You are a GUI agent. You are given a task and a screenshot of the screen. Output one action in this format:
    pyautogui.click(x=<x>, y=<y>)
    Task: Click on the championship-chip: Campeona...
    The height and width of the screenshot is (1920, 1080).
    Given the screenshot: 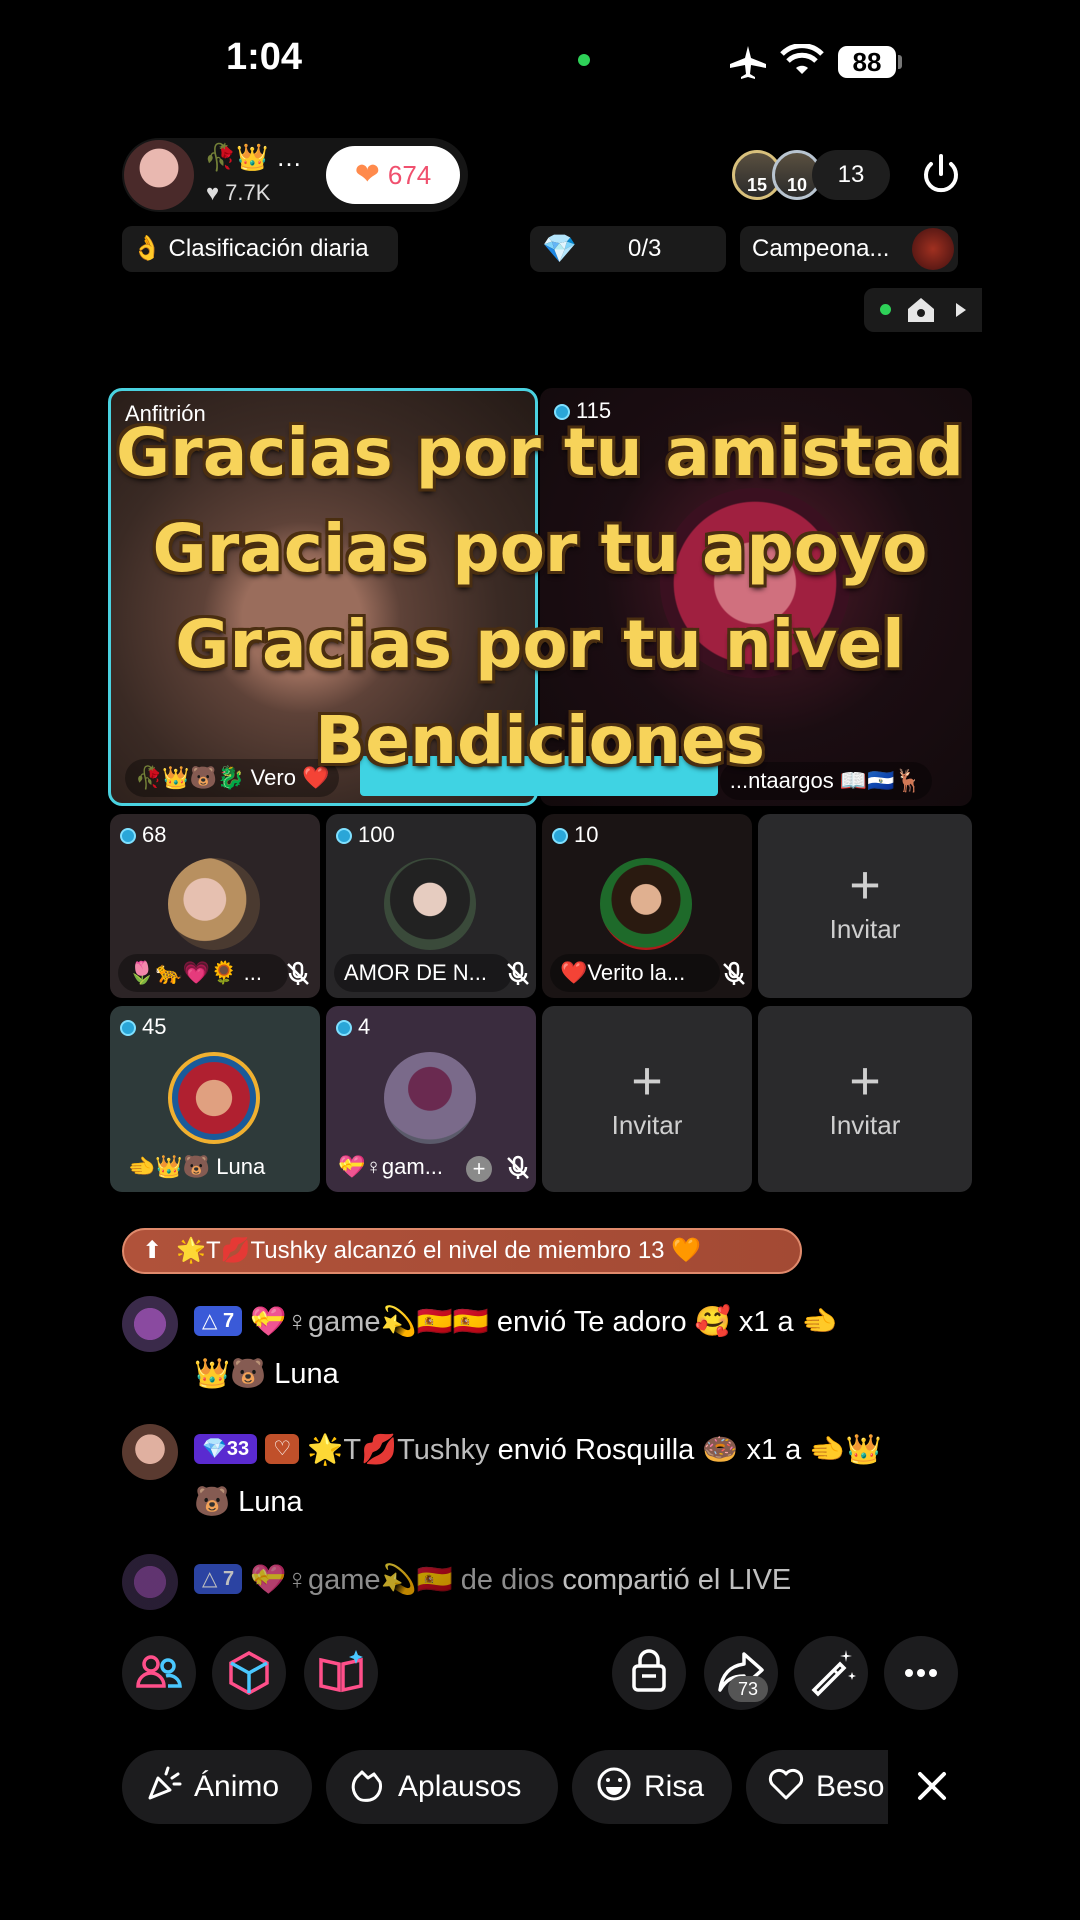 What is the action you would take?
    pyautogui.click(x=849, y=249)
    